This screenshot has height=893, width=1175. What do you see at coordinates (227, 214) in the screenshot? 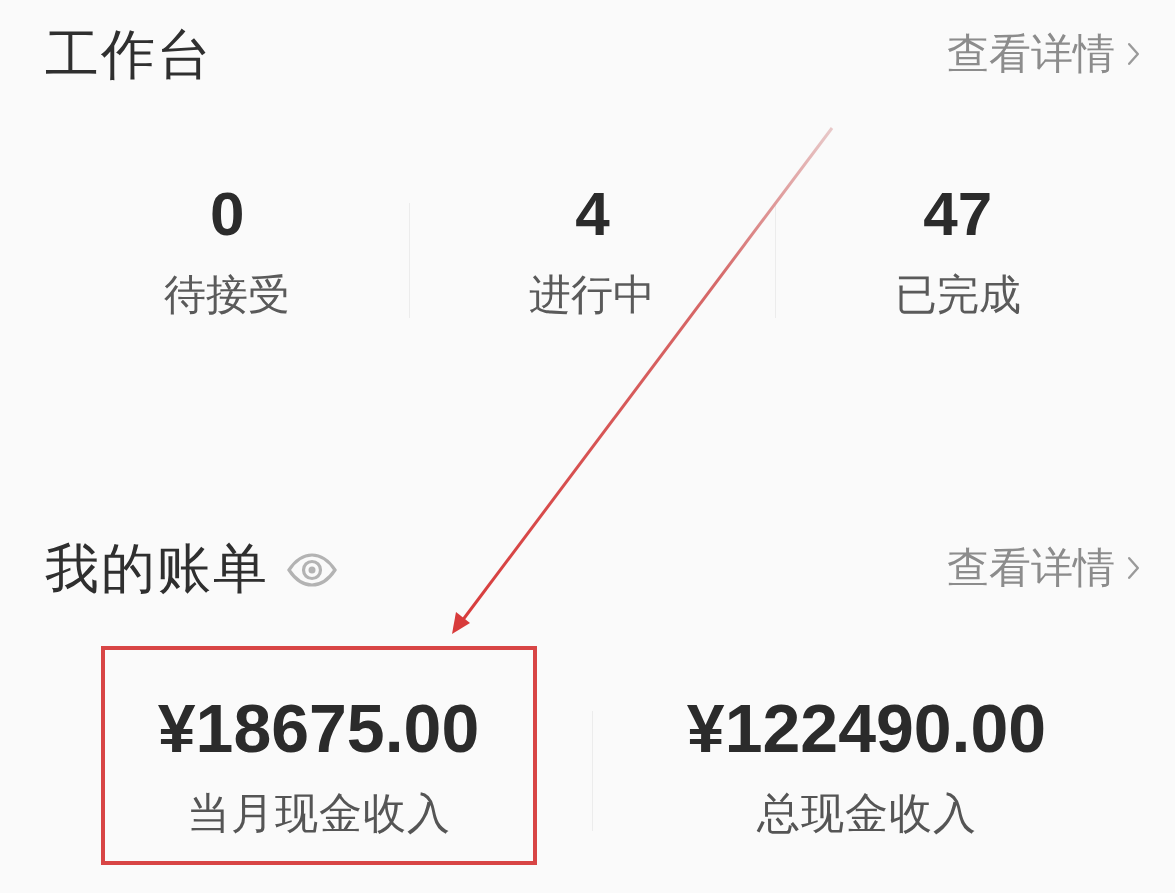
I see `stat-value: 0` at bounding box center [227, 214].